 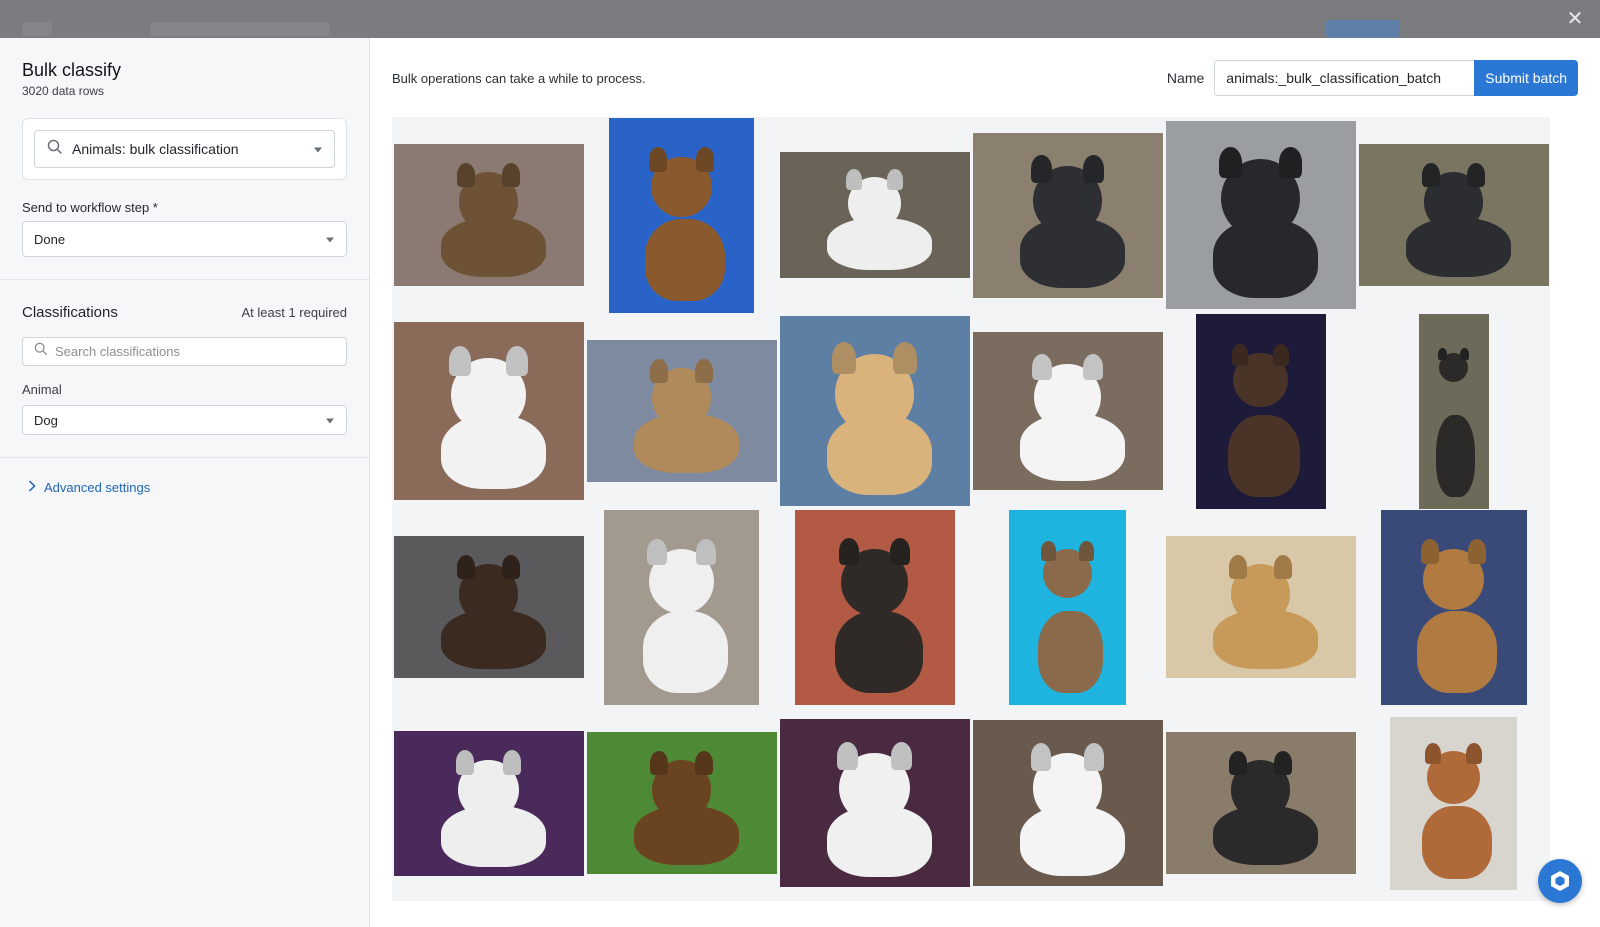 I want to click on help-chat-icon, so click(x=1560, y=881).